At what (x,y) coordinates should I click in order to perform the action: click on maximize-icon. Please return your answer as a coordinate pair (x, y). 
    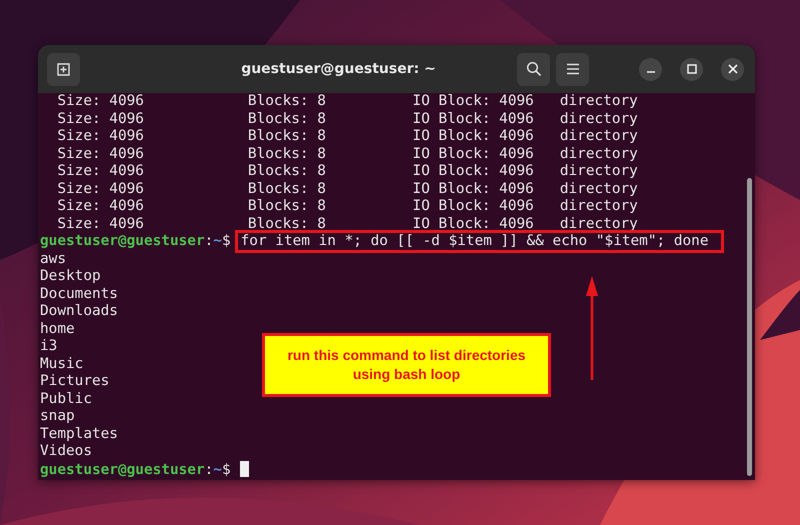
    Looking at the image, I should click on (691, 69).